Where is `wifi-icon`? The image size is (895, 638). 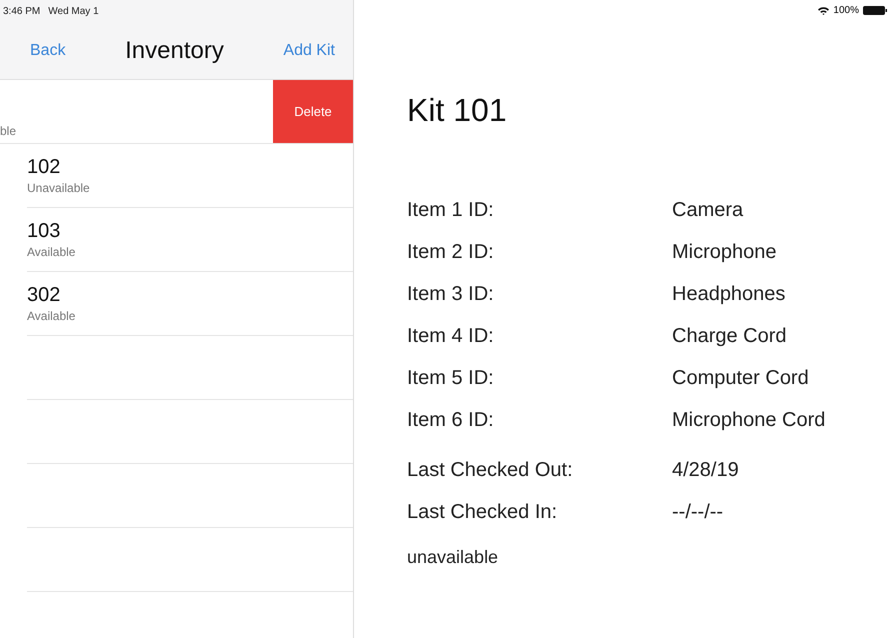 wifi-icon is located at coordinates (824, 10).